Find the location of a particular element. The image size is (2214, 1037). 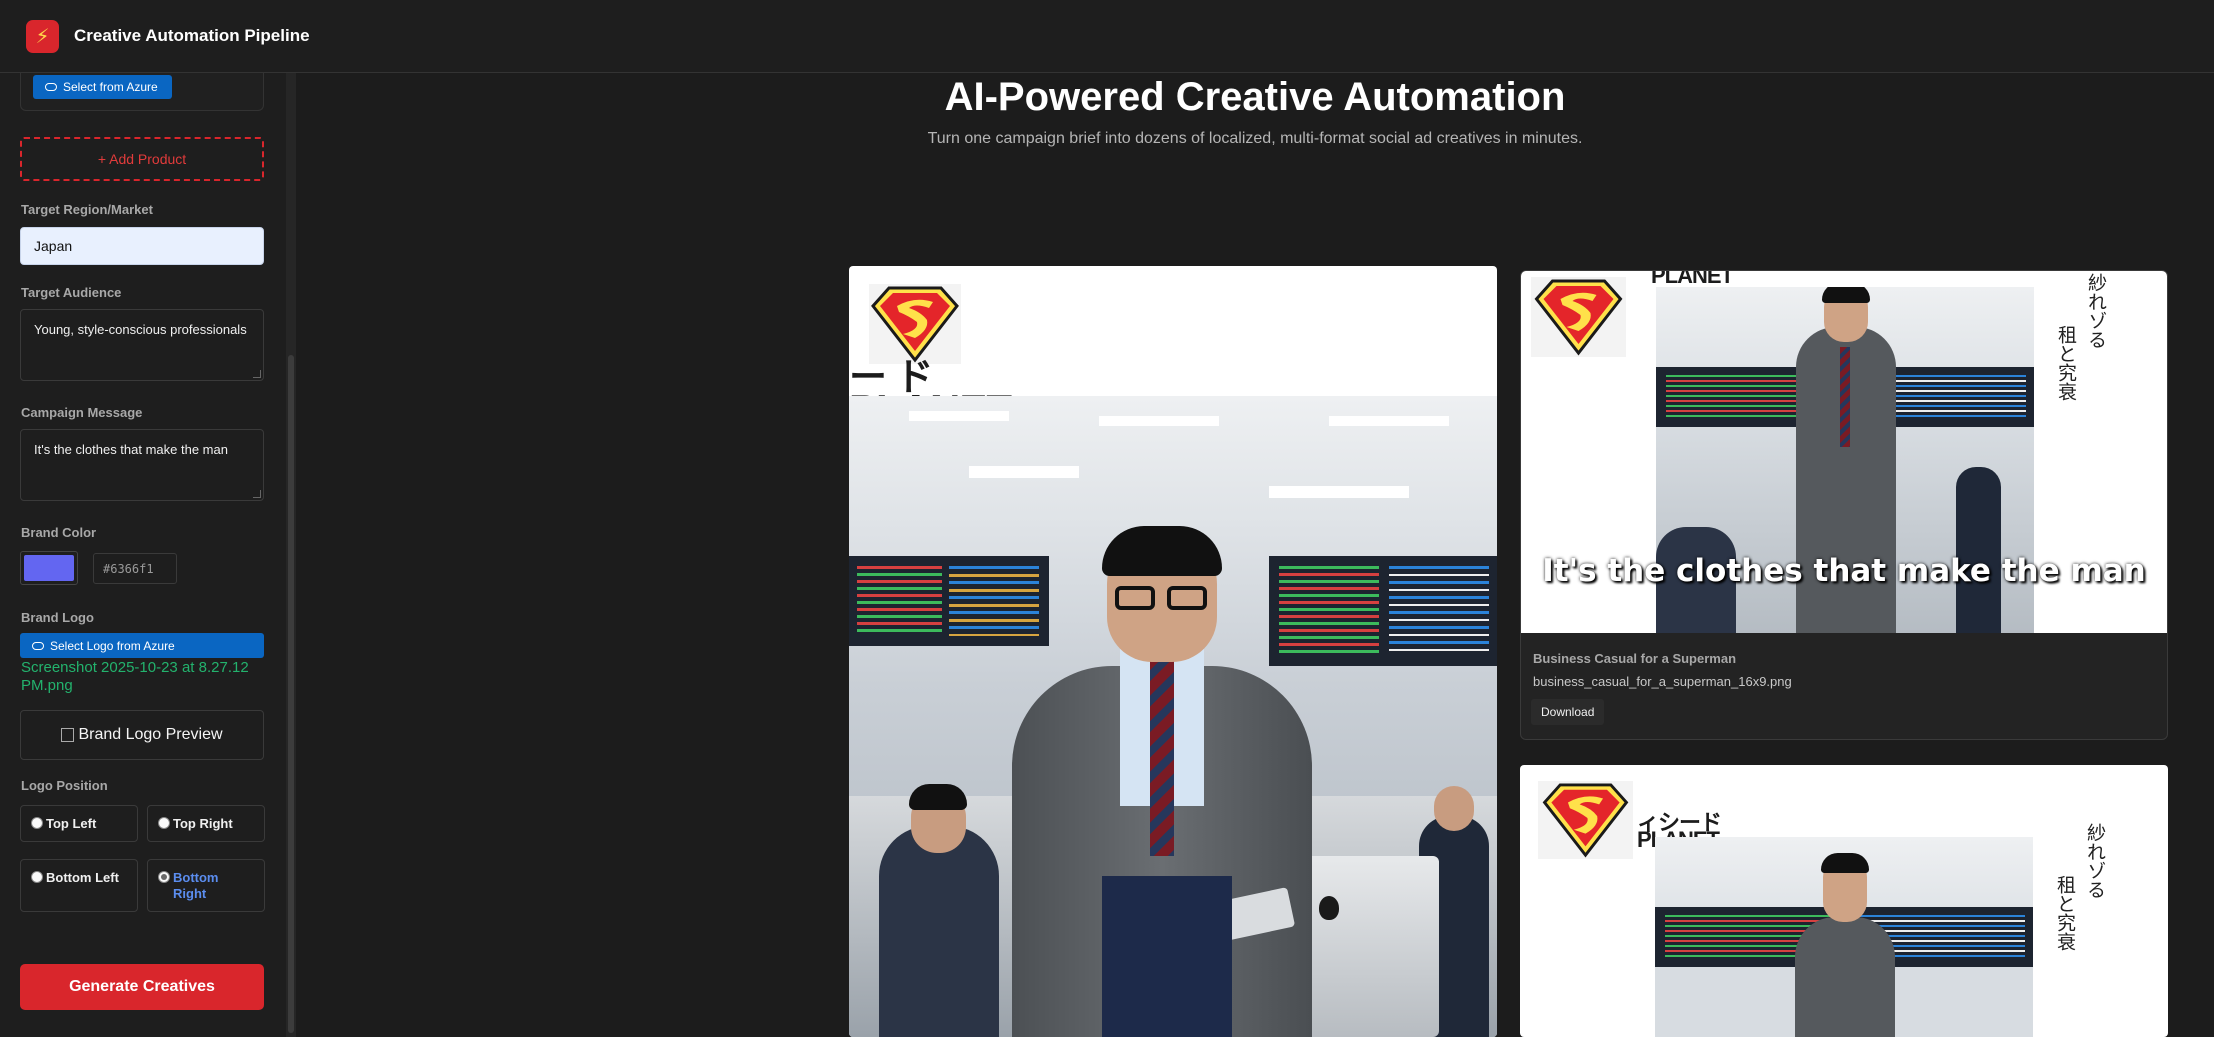

download-button: Download is located at coordinates (1568, 712).